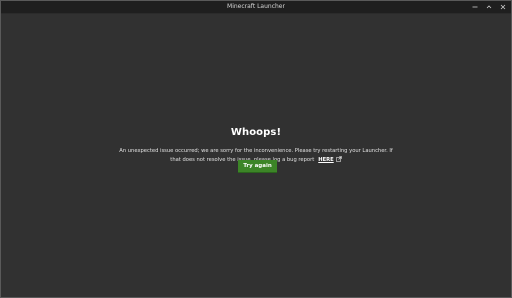  I want to click on minimize-icon, so click(475, 7).